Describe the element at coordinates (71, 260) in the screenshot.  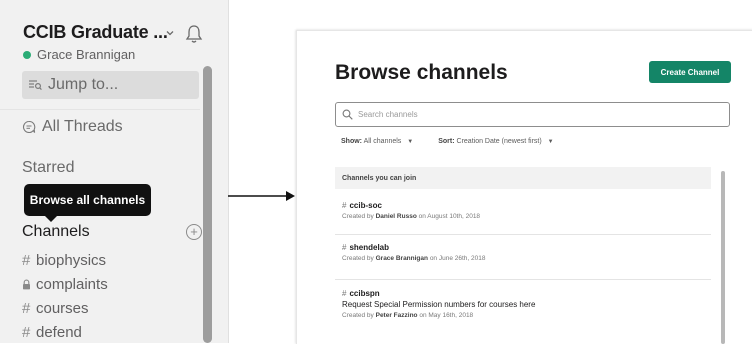
I see `sidebar-channel-name: biophysics` at that location.